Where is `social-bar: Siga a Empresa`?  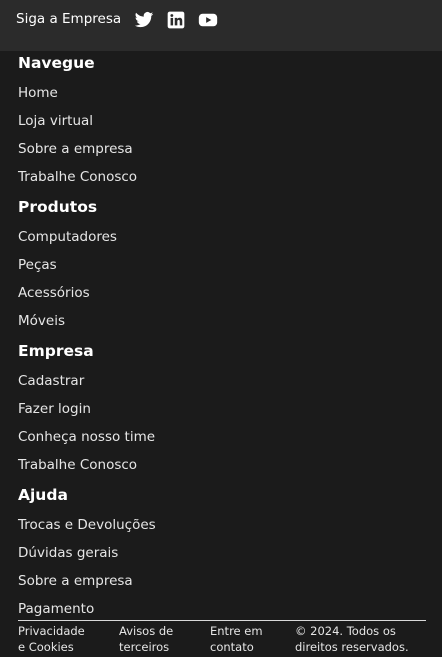 social-bar: Siga a Empresa is located at coordinates (221, 25).